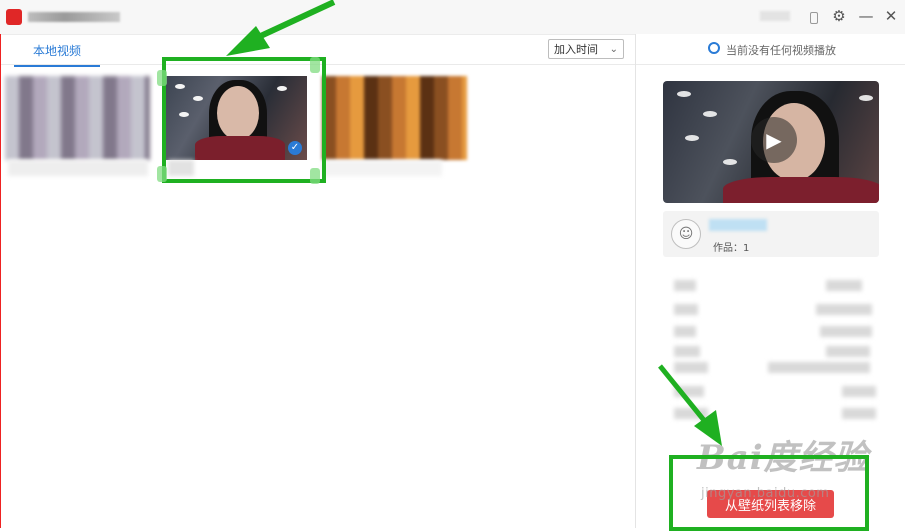 The image size is (905, 531). I want to click on close-icon: ✕, so click(891, 16).